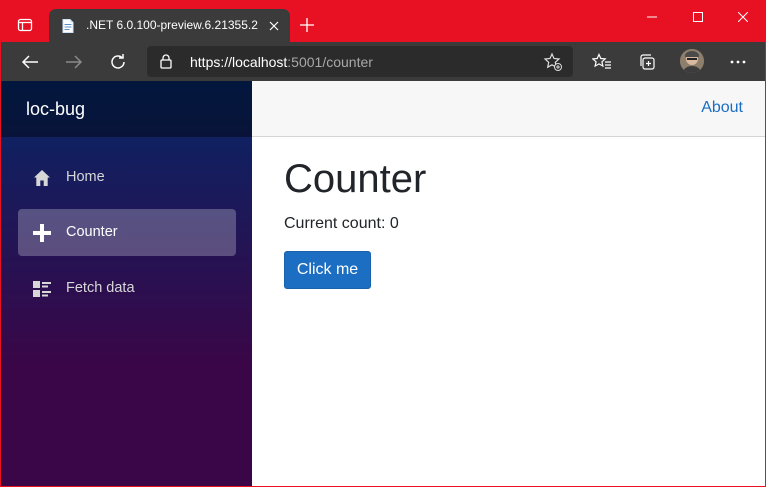 This screenshot has height=487, width=766. Describe the element at coordinates (383, 21) in the screenshot. I see `title-bar: .NET 6.0.100-preview.6.21355.2` at that location.